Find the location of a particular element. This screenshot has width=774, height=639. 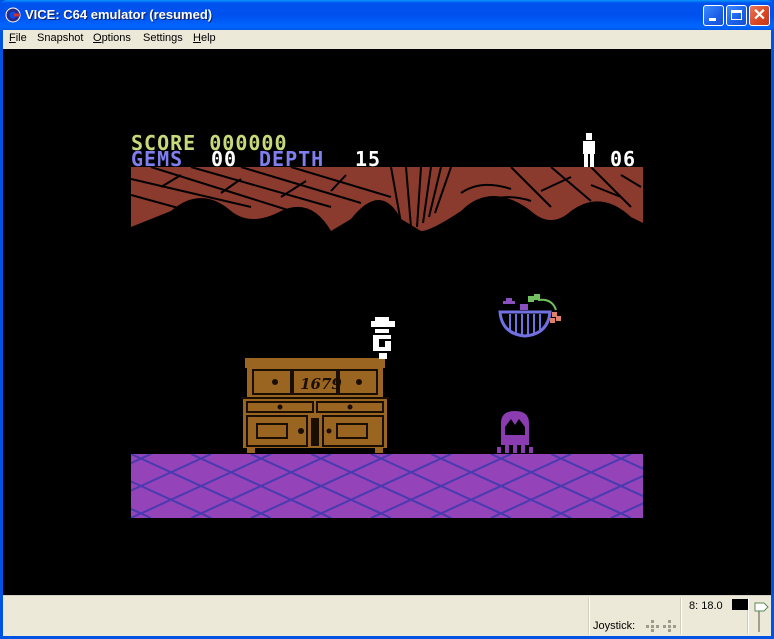

title-bar: VICE: C64 emulator (resumed) ✕ is located at coordinates (387, 15).